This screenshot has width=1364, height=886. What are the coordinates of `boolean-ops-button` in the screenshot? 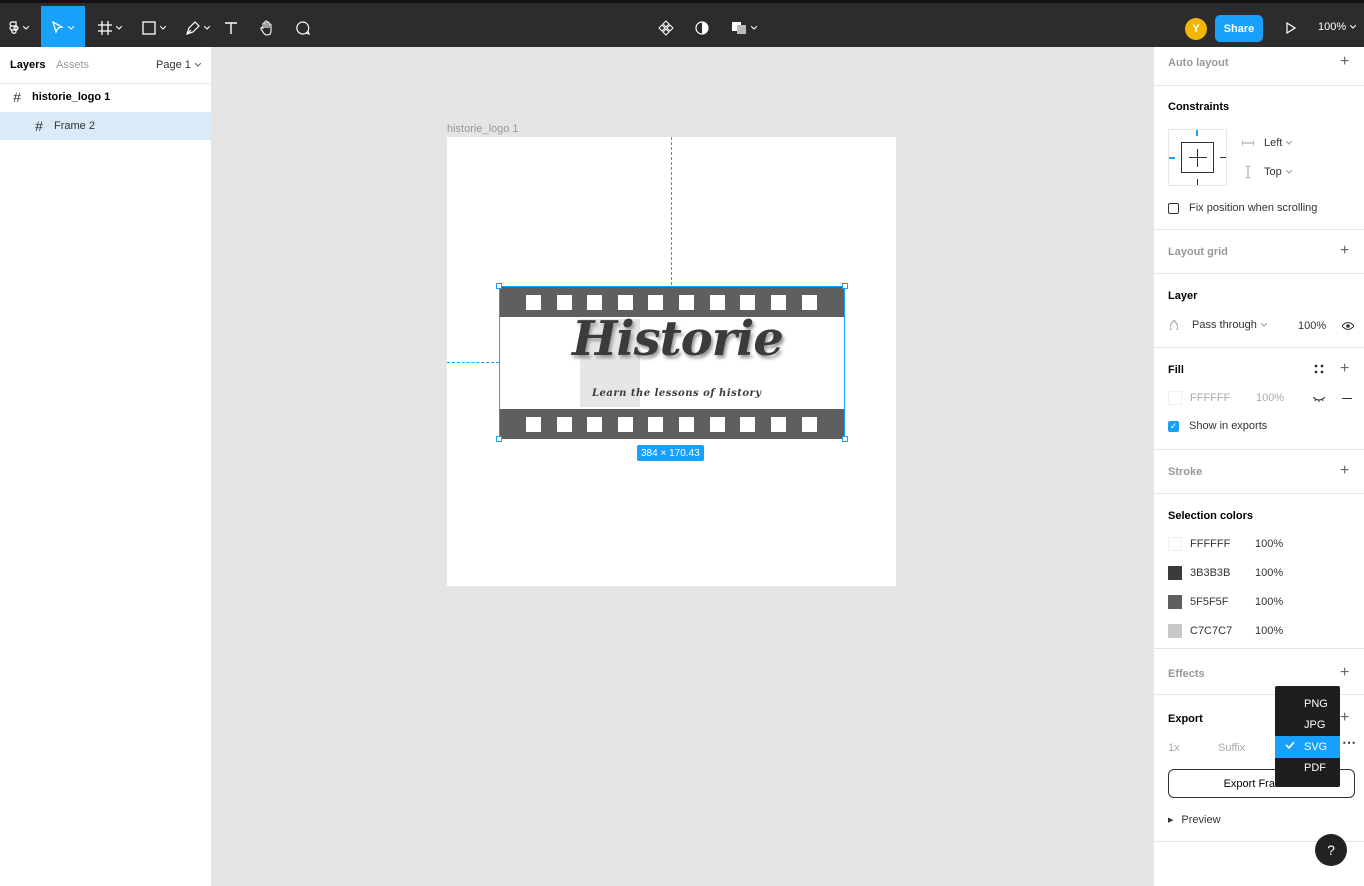 It's located at (744, 28).